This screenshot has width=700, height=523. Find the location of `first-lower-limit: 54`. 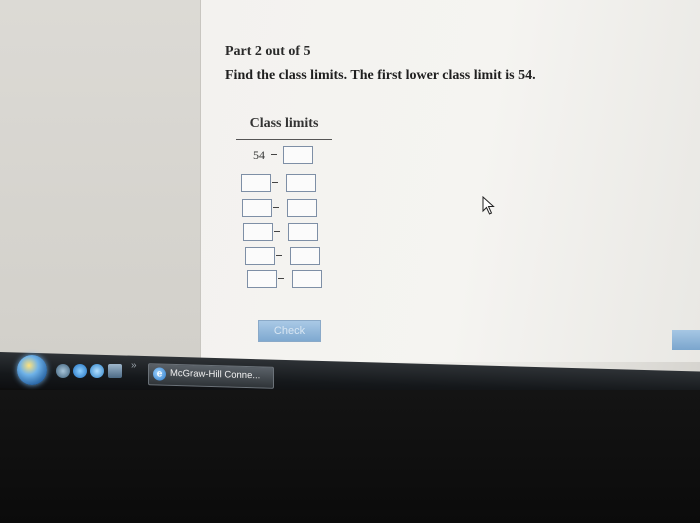

first-lower-limit: 54 is located at coordinates (259, 155).